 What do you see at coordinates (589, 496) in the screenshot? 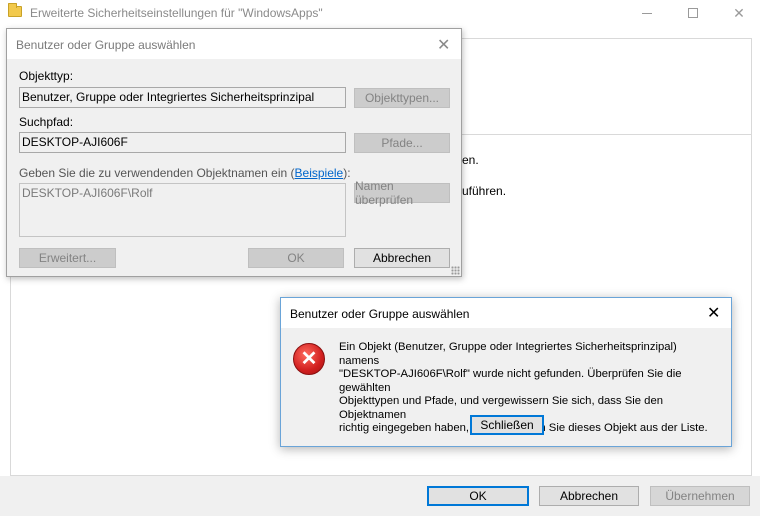
I see `main-cancel-button: Abbrechen` at bounding box center [589, 496].